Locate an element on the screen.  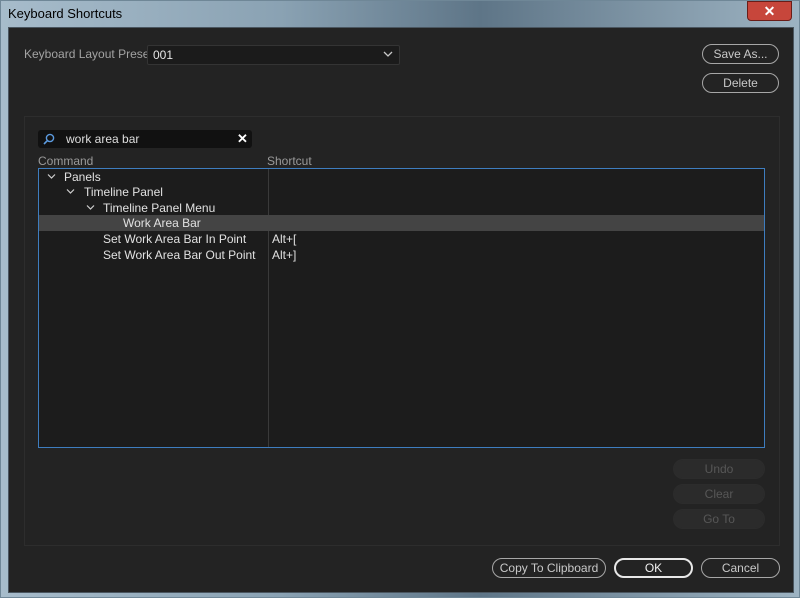
preset-label: Keyboard Layout Preset: is located at coordinates (90, 54).